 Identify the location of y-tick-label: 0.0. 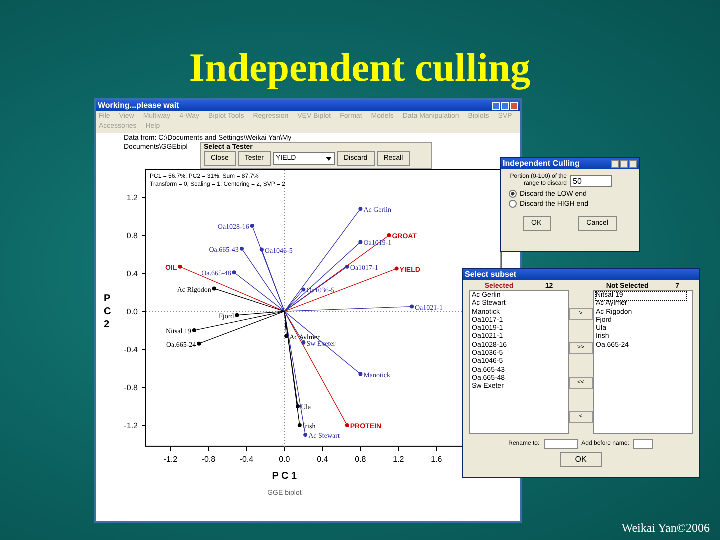
(132, 312).